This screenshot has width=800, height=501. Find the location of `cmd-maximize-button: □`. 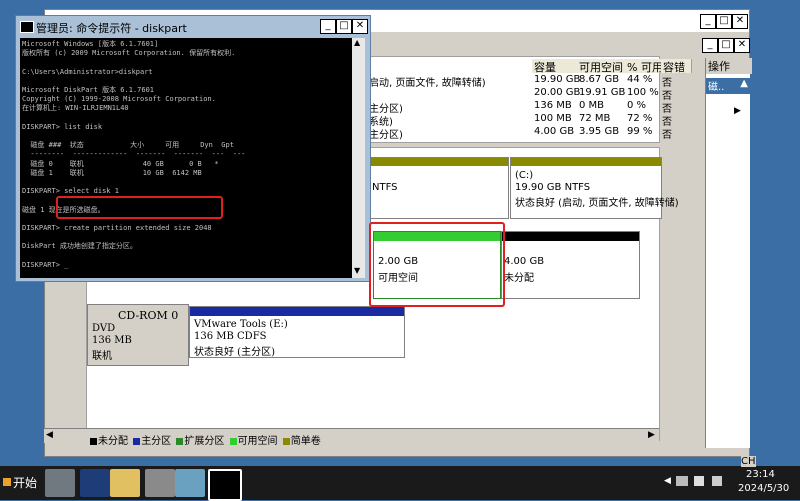

cmd-maximize-button: □ is located at coordinates (344, 26).